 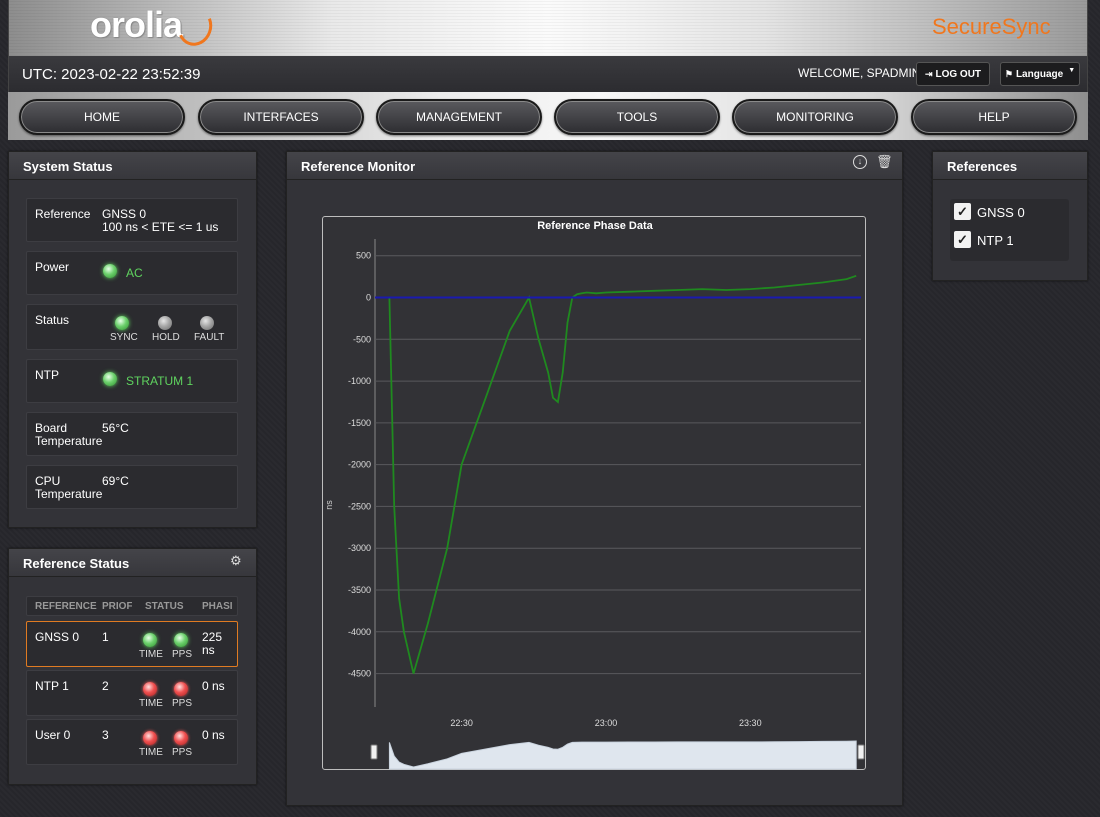 I want to click on reference-status-title: Reference Status, so click(x=132, y=563).